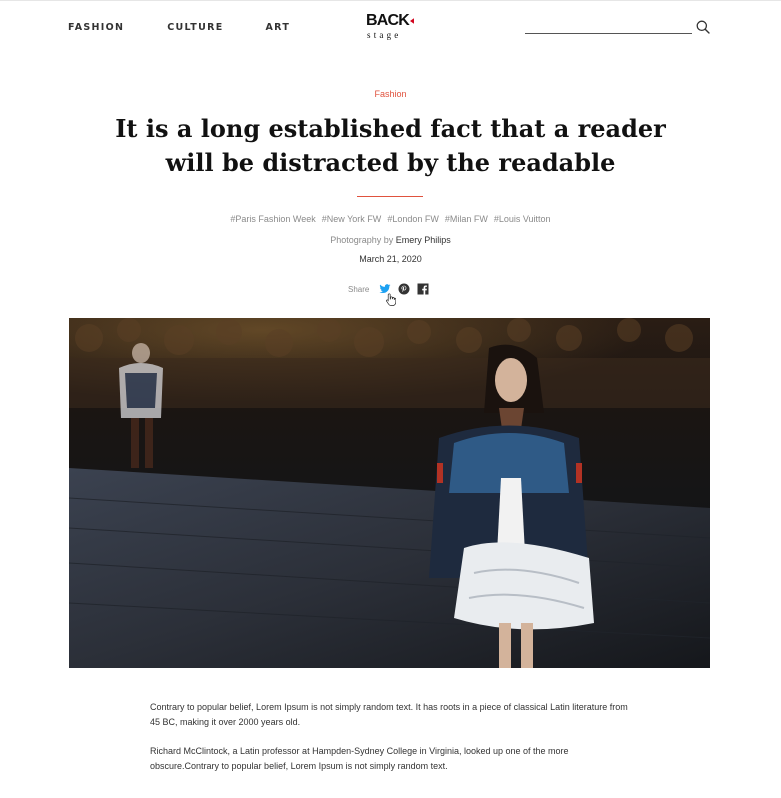  I want to click on tag: #Paris Fashion Week, so click(272, 219).